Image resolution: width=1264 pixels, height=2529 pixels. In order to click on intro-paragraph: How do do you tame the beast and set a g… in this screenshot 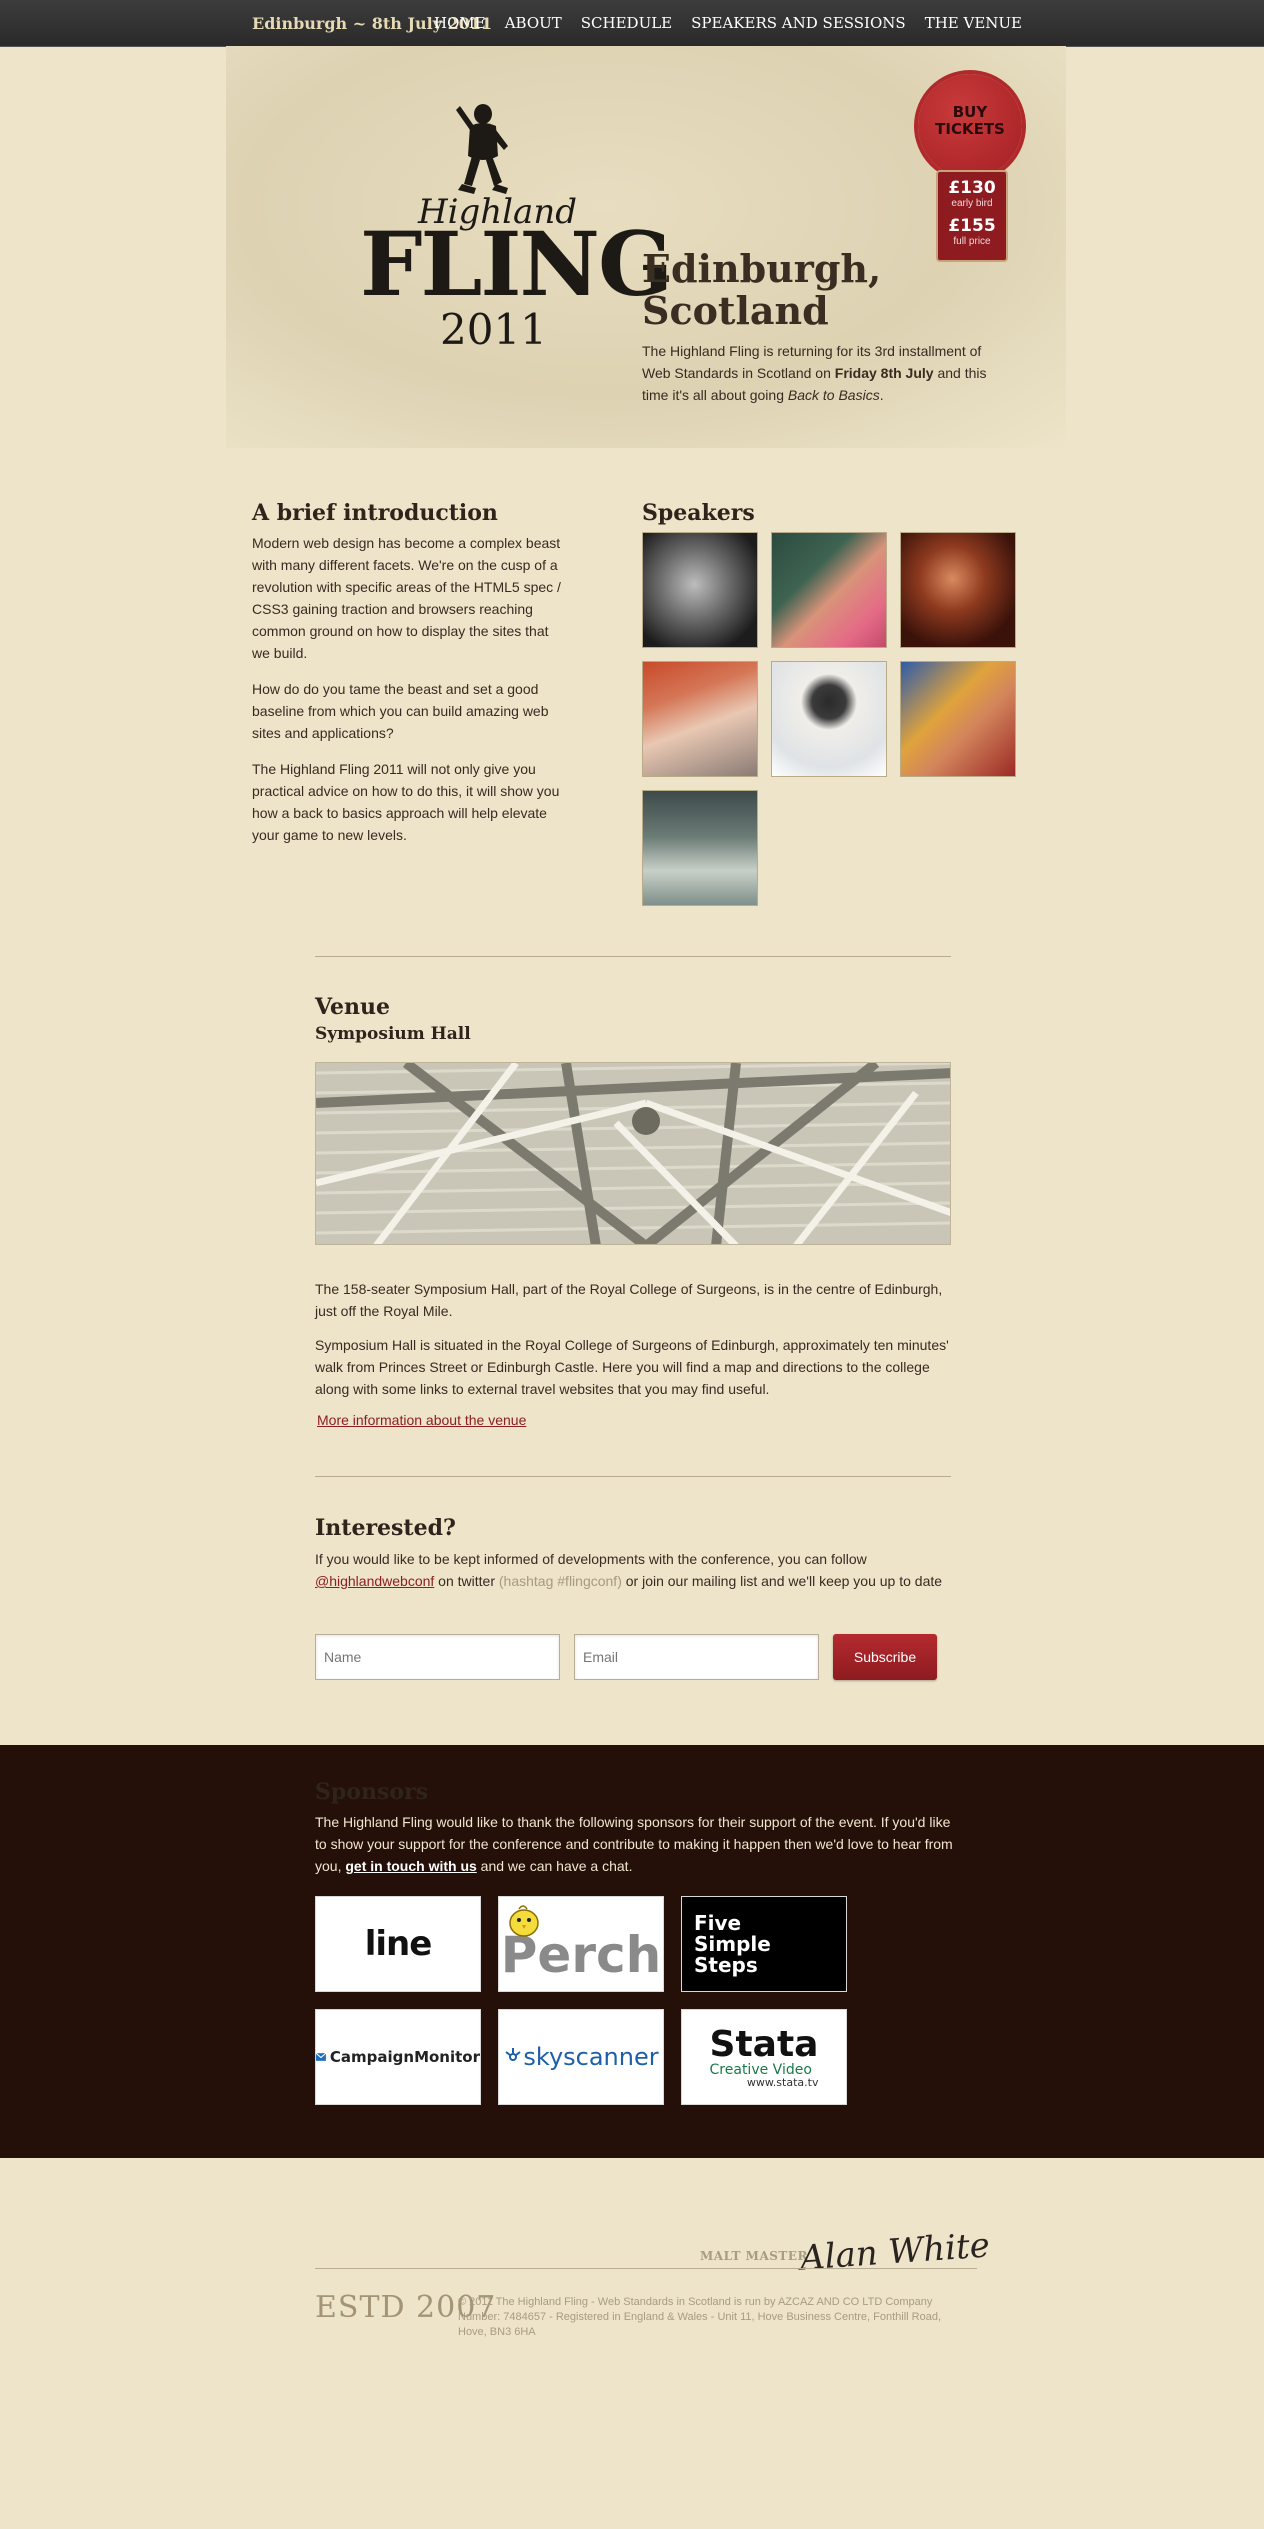, I will do `click(400, 711)`.